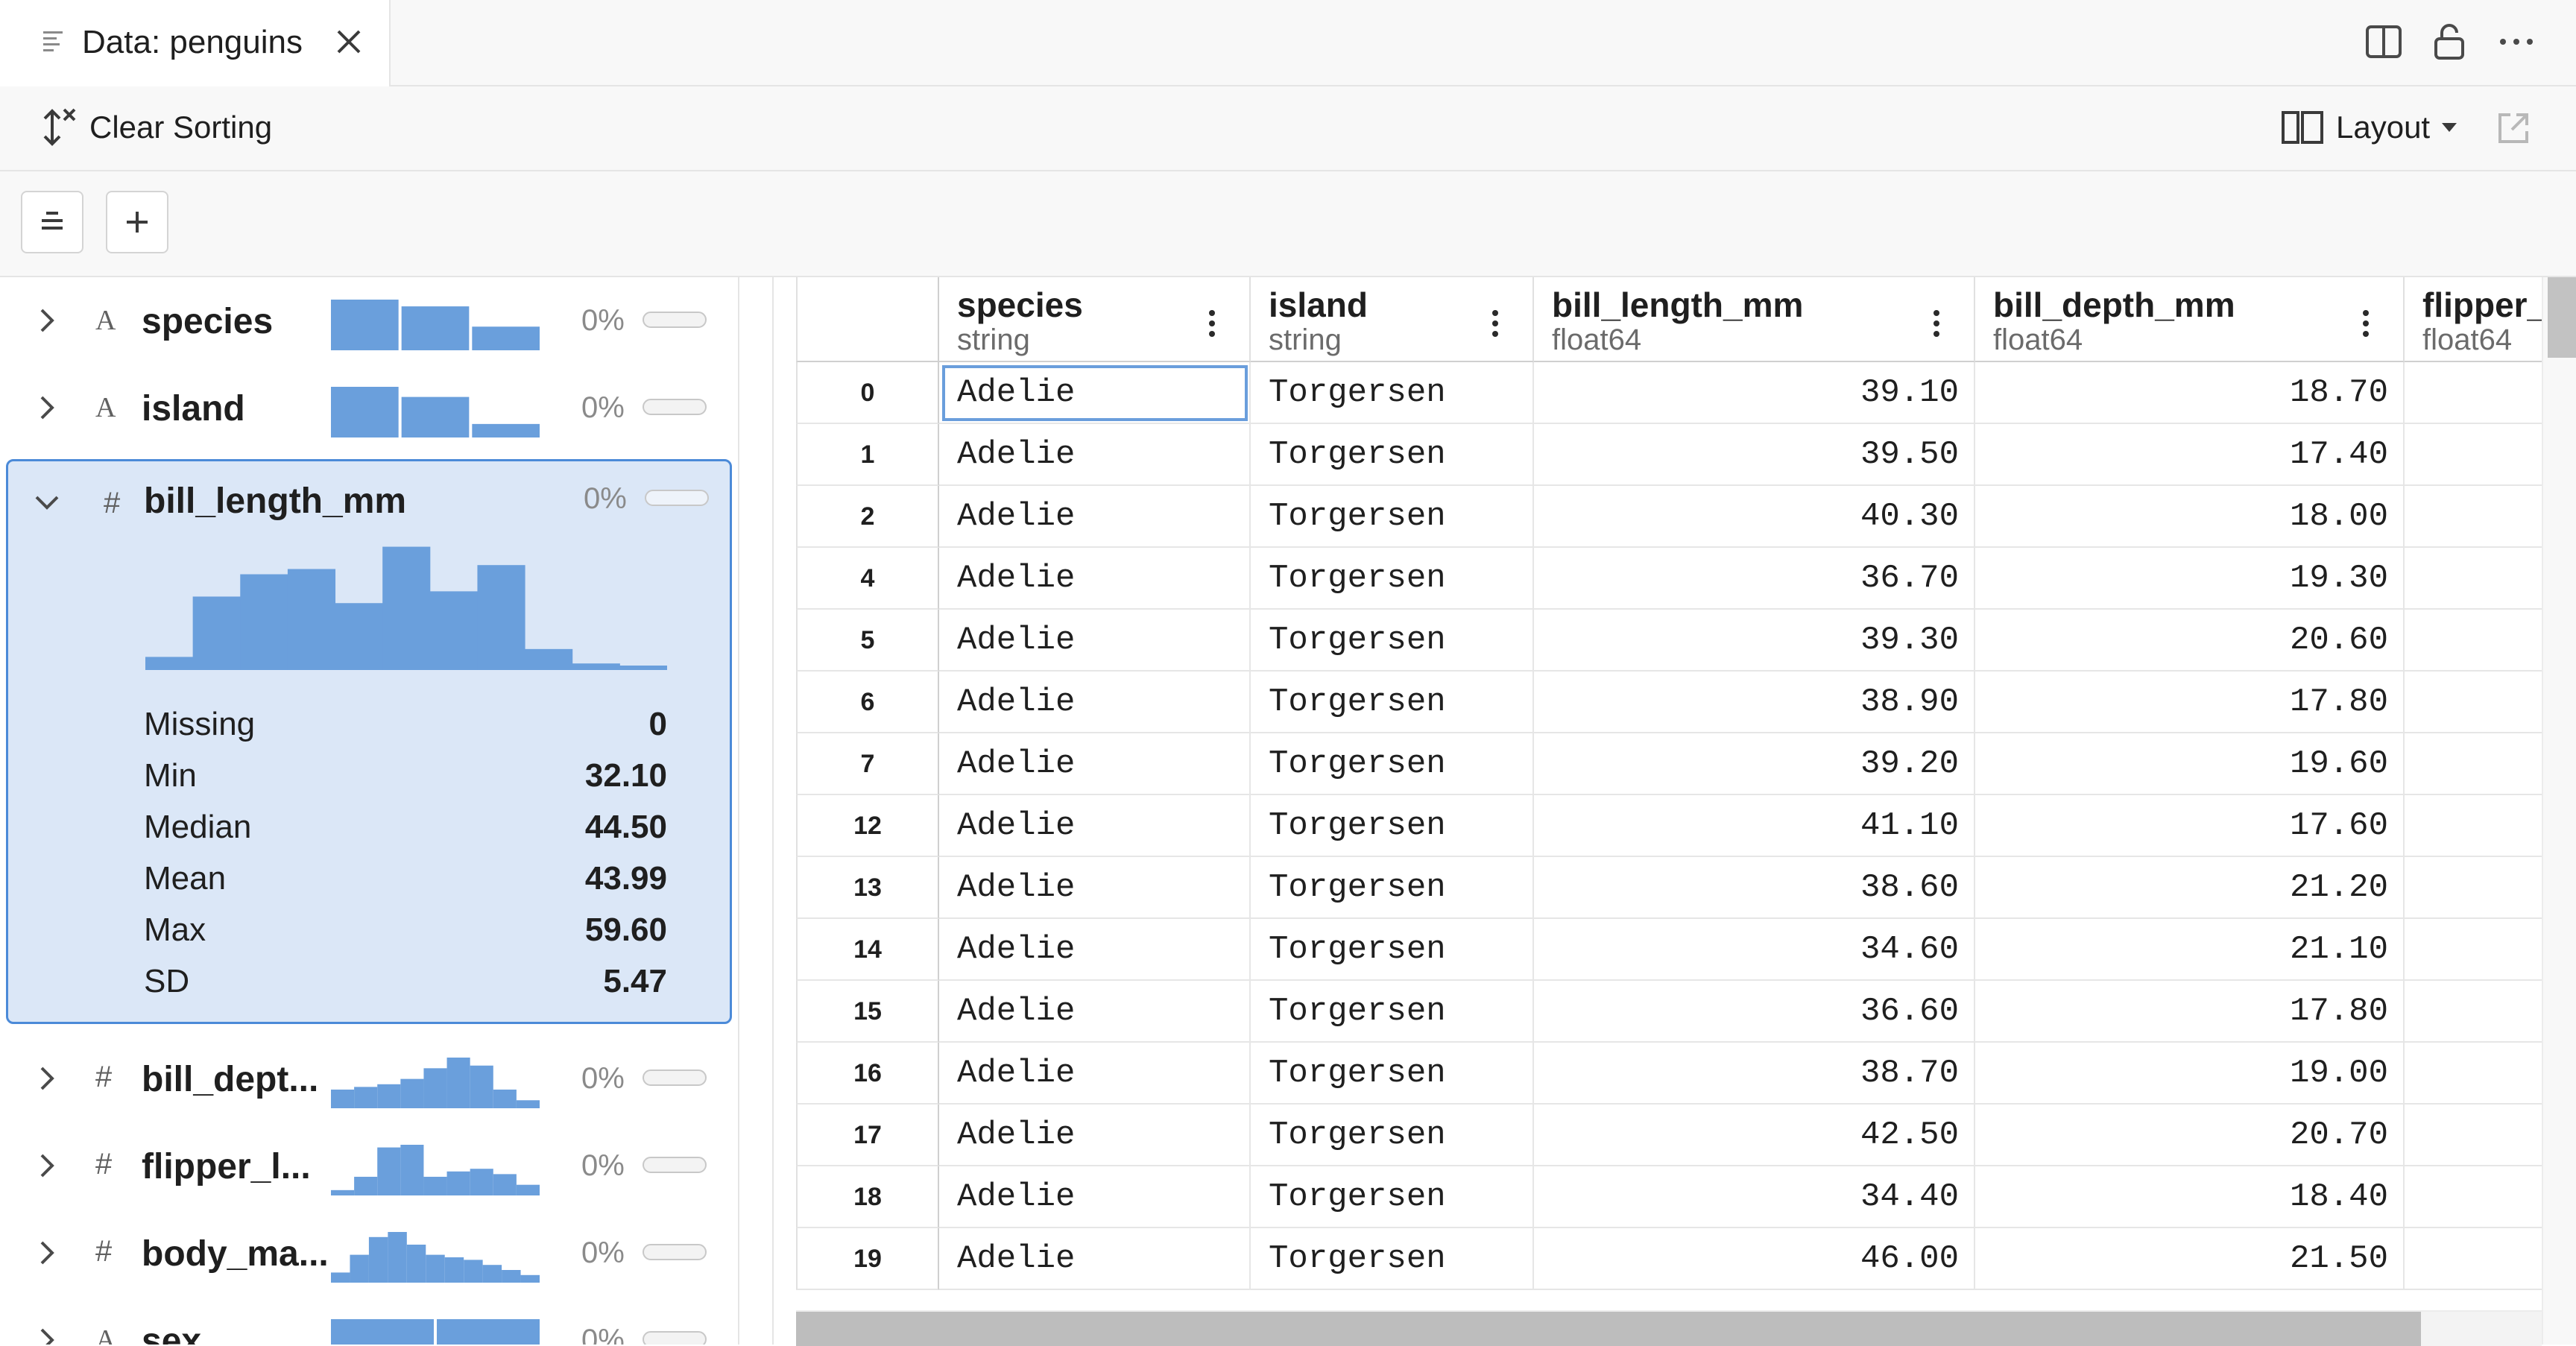 This screenshot has width=2576, height=1346. I want to click on tab-data-penguins: Data: penguins, so click(195, 43).